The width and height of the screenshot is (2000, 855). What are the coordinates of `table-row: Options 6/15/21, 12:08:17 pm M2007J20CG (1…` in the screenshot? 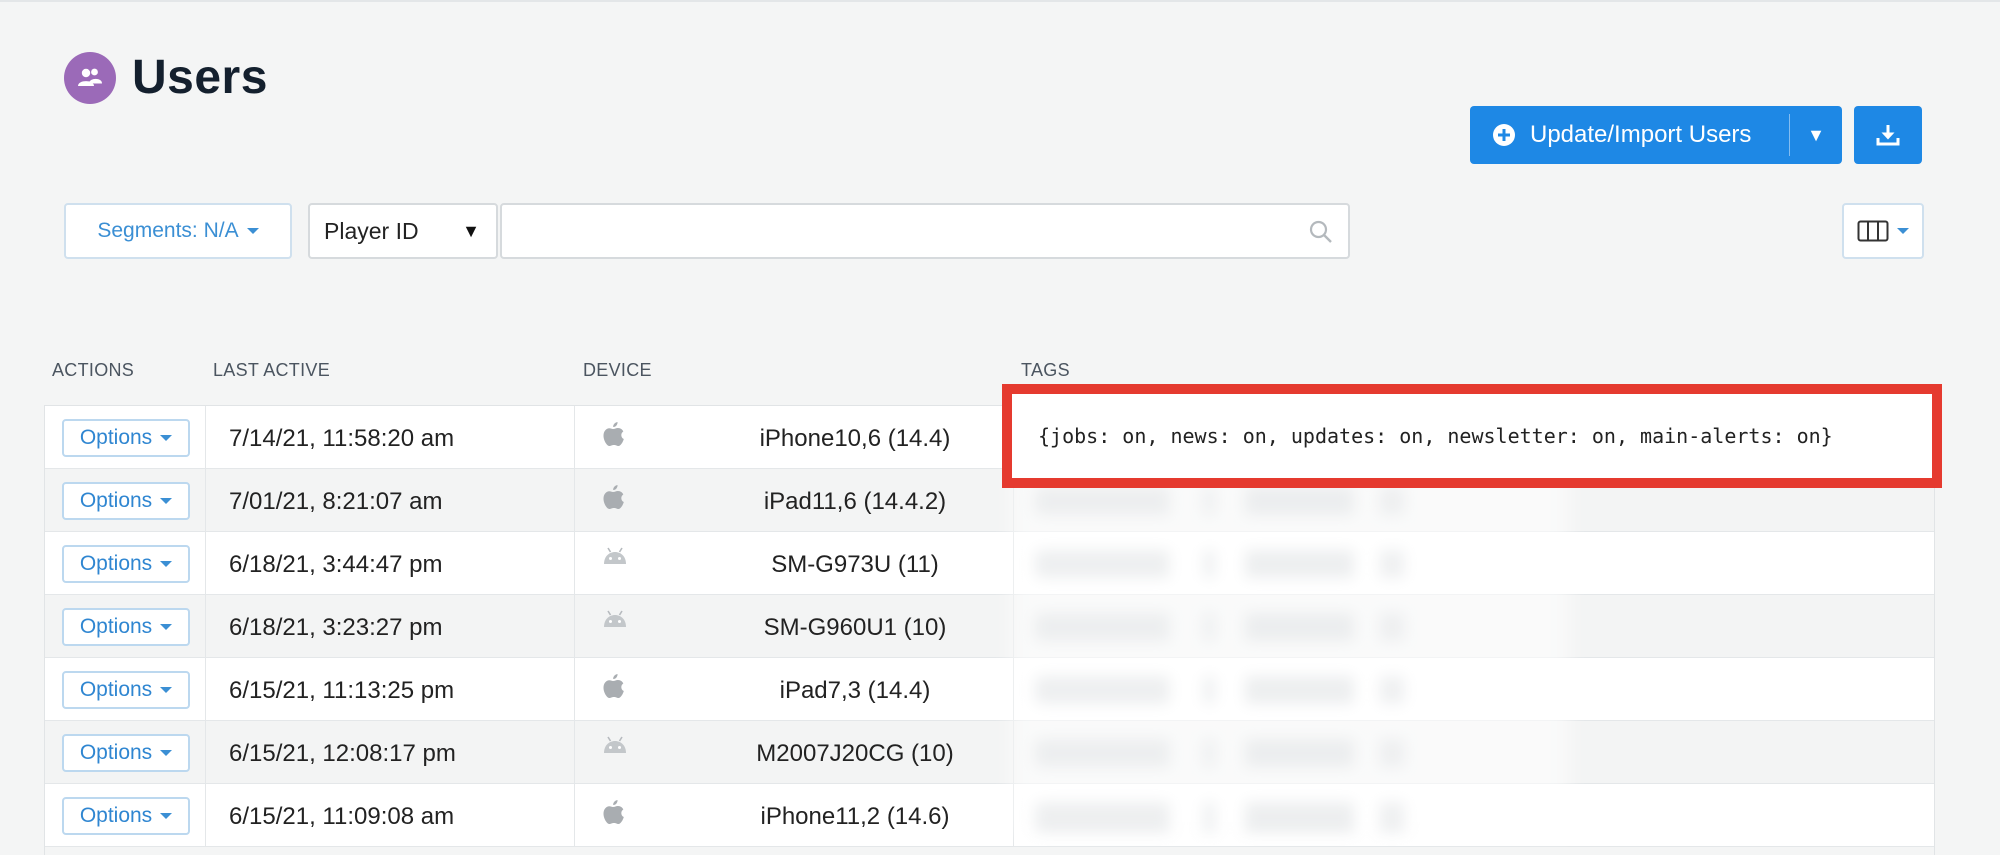 It's located at (989, 752).